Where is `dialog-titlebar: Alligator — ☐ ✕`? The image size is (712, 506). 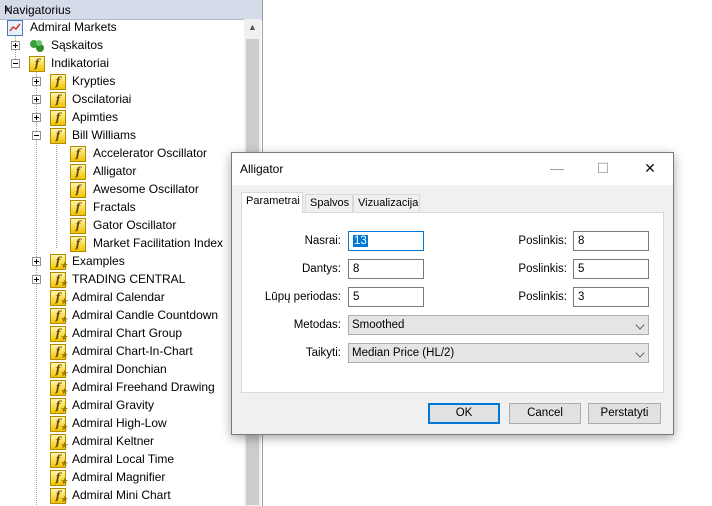
dialog-titlebar: Alligator — ☐ ✕ is located at coordinates (452, 169).